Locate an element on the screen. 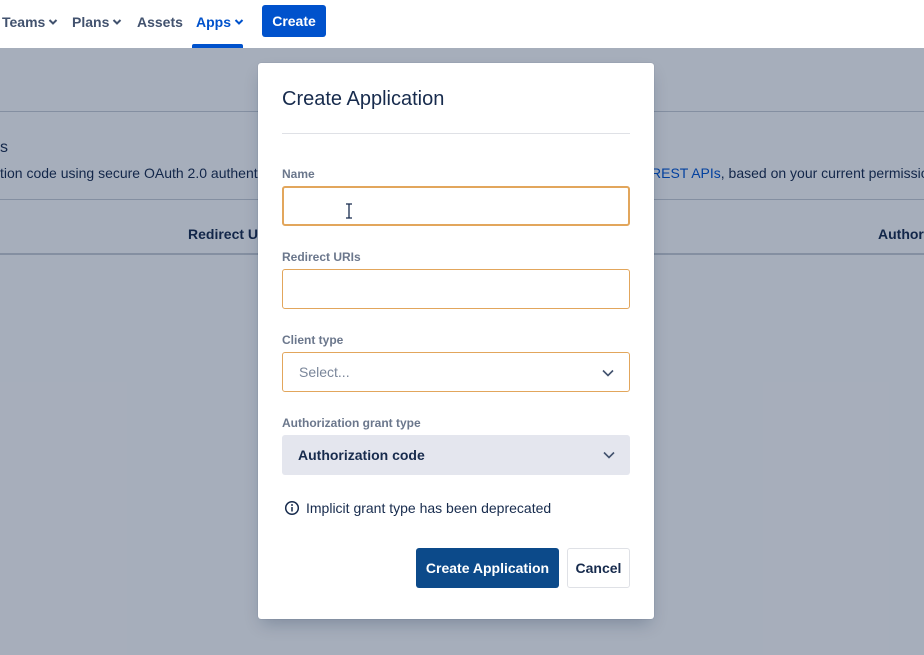 The height and width of the screenshot is (655, 924). top-navigation: Teams Plans Assets Apps Create is located at coordinates (462, 24).